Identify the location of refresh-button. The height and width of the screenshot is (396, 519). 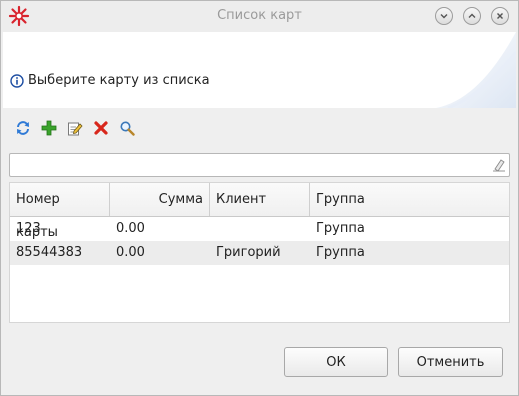
(23, 128).